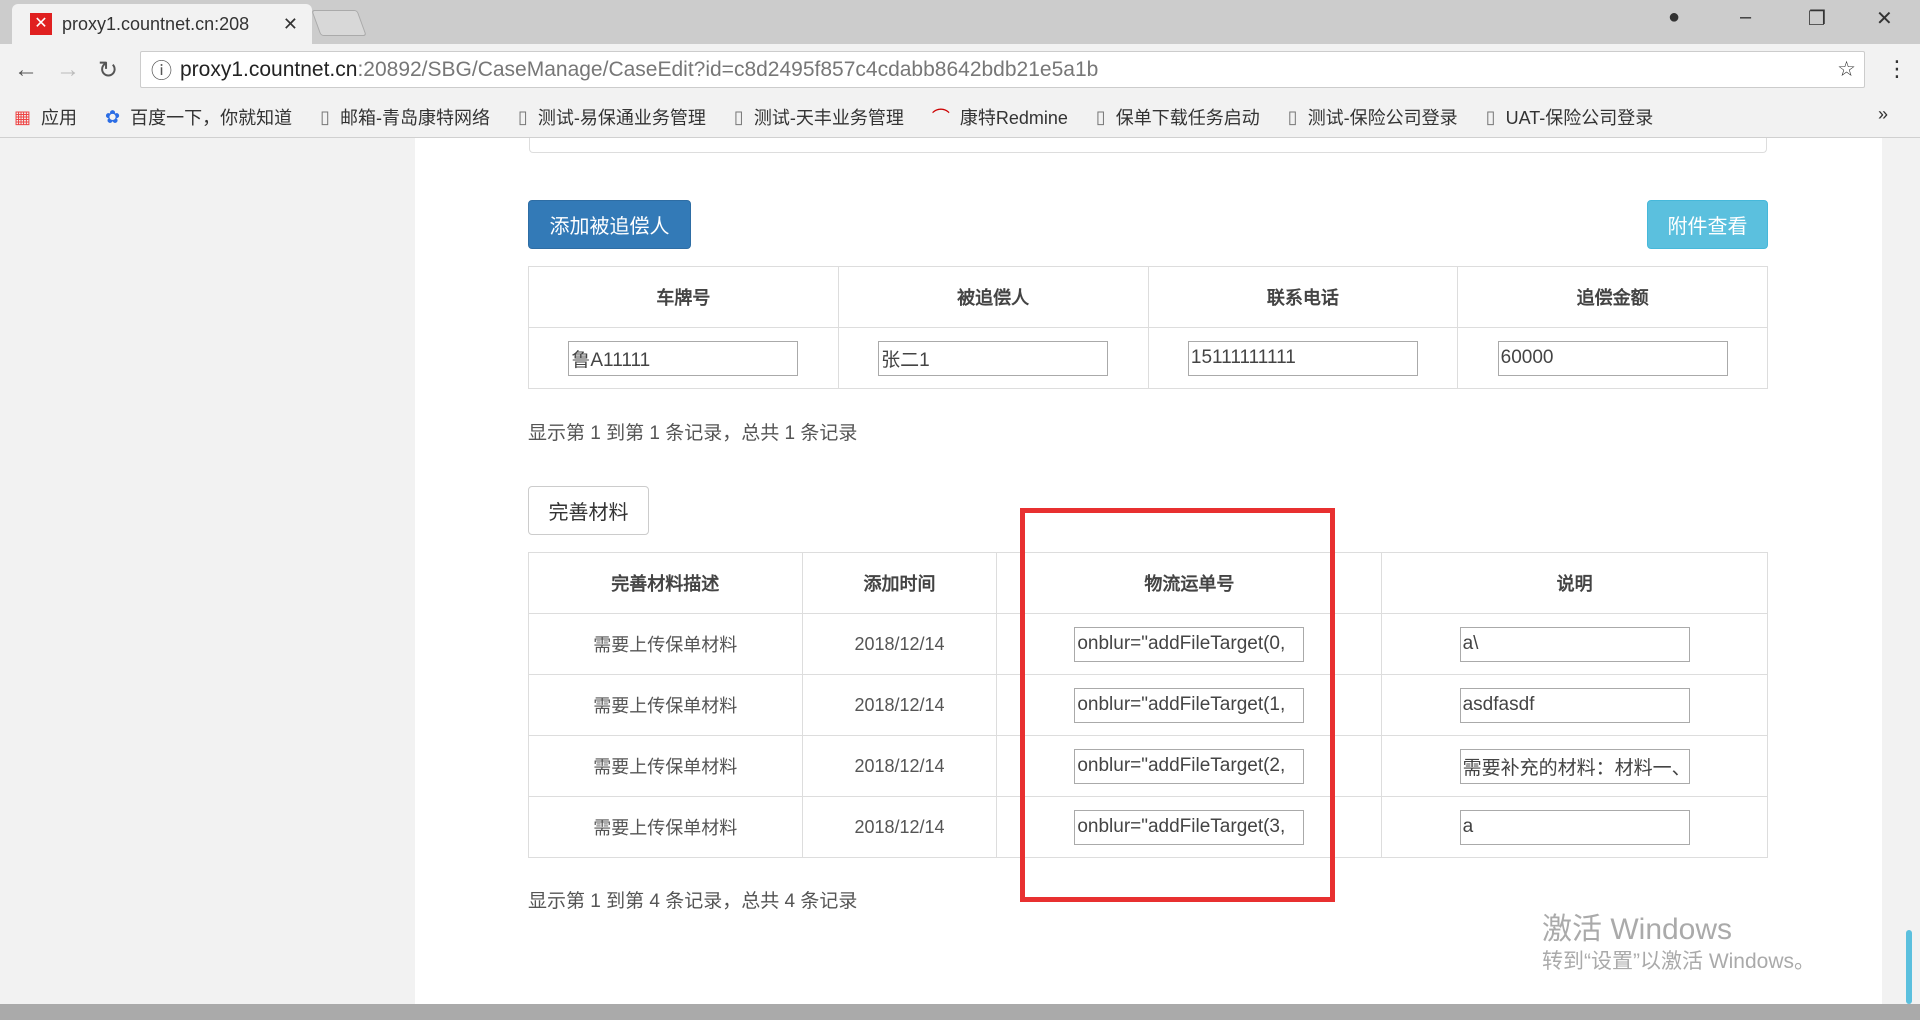 The height and width of the screenshot is (1020, 1920). What do you see at coordinates (993, 358) in the screenshot?
I see `recovery-person-input` at bounding box center [993, 358].